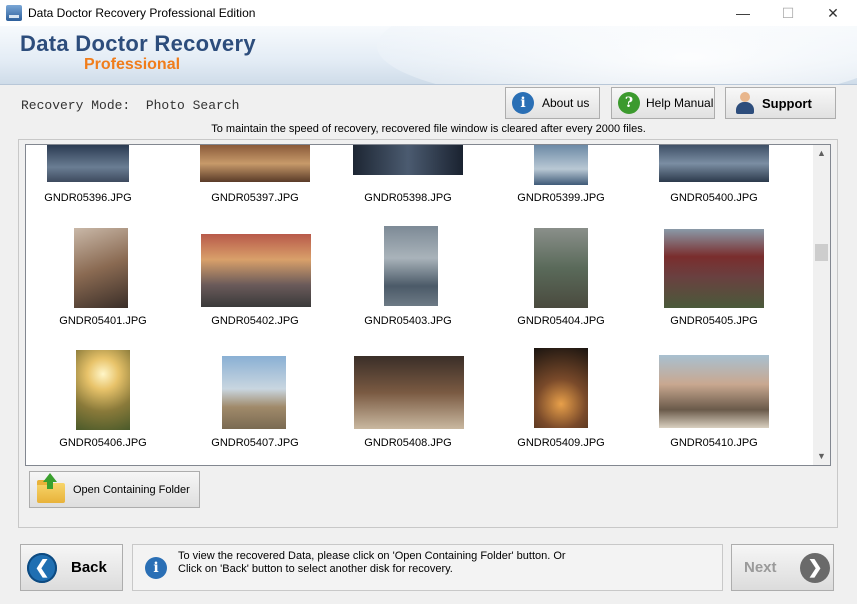 The width and height of the screenshot is (857, 604). I want to click on header-banner: Data Doctor Recovery Professional, so click(428, 55).